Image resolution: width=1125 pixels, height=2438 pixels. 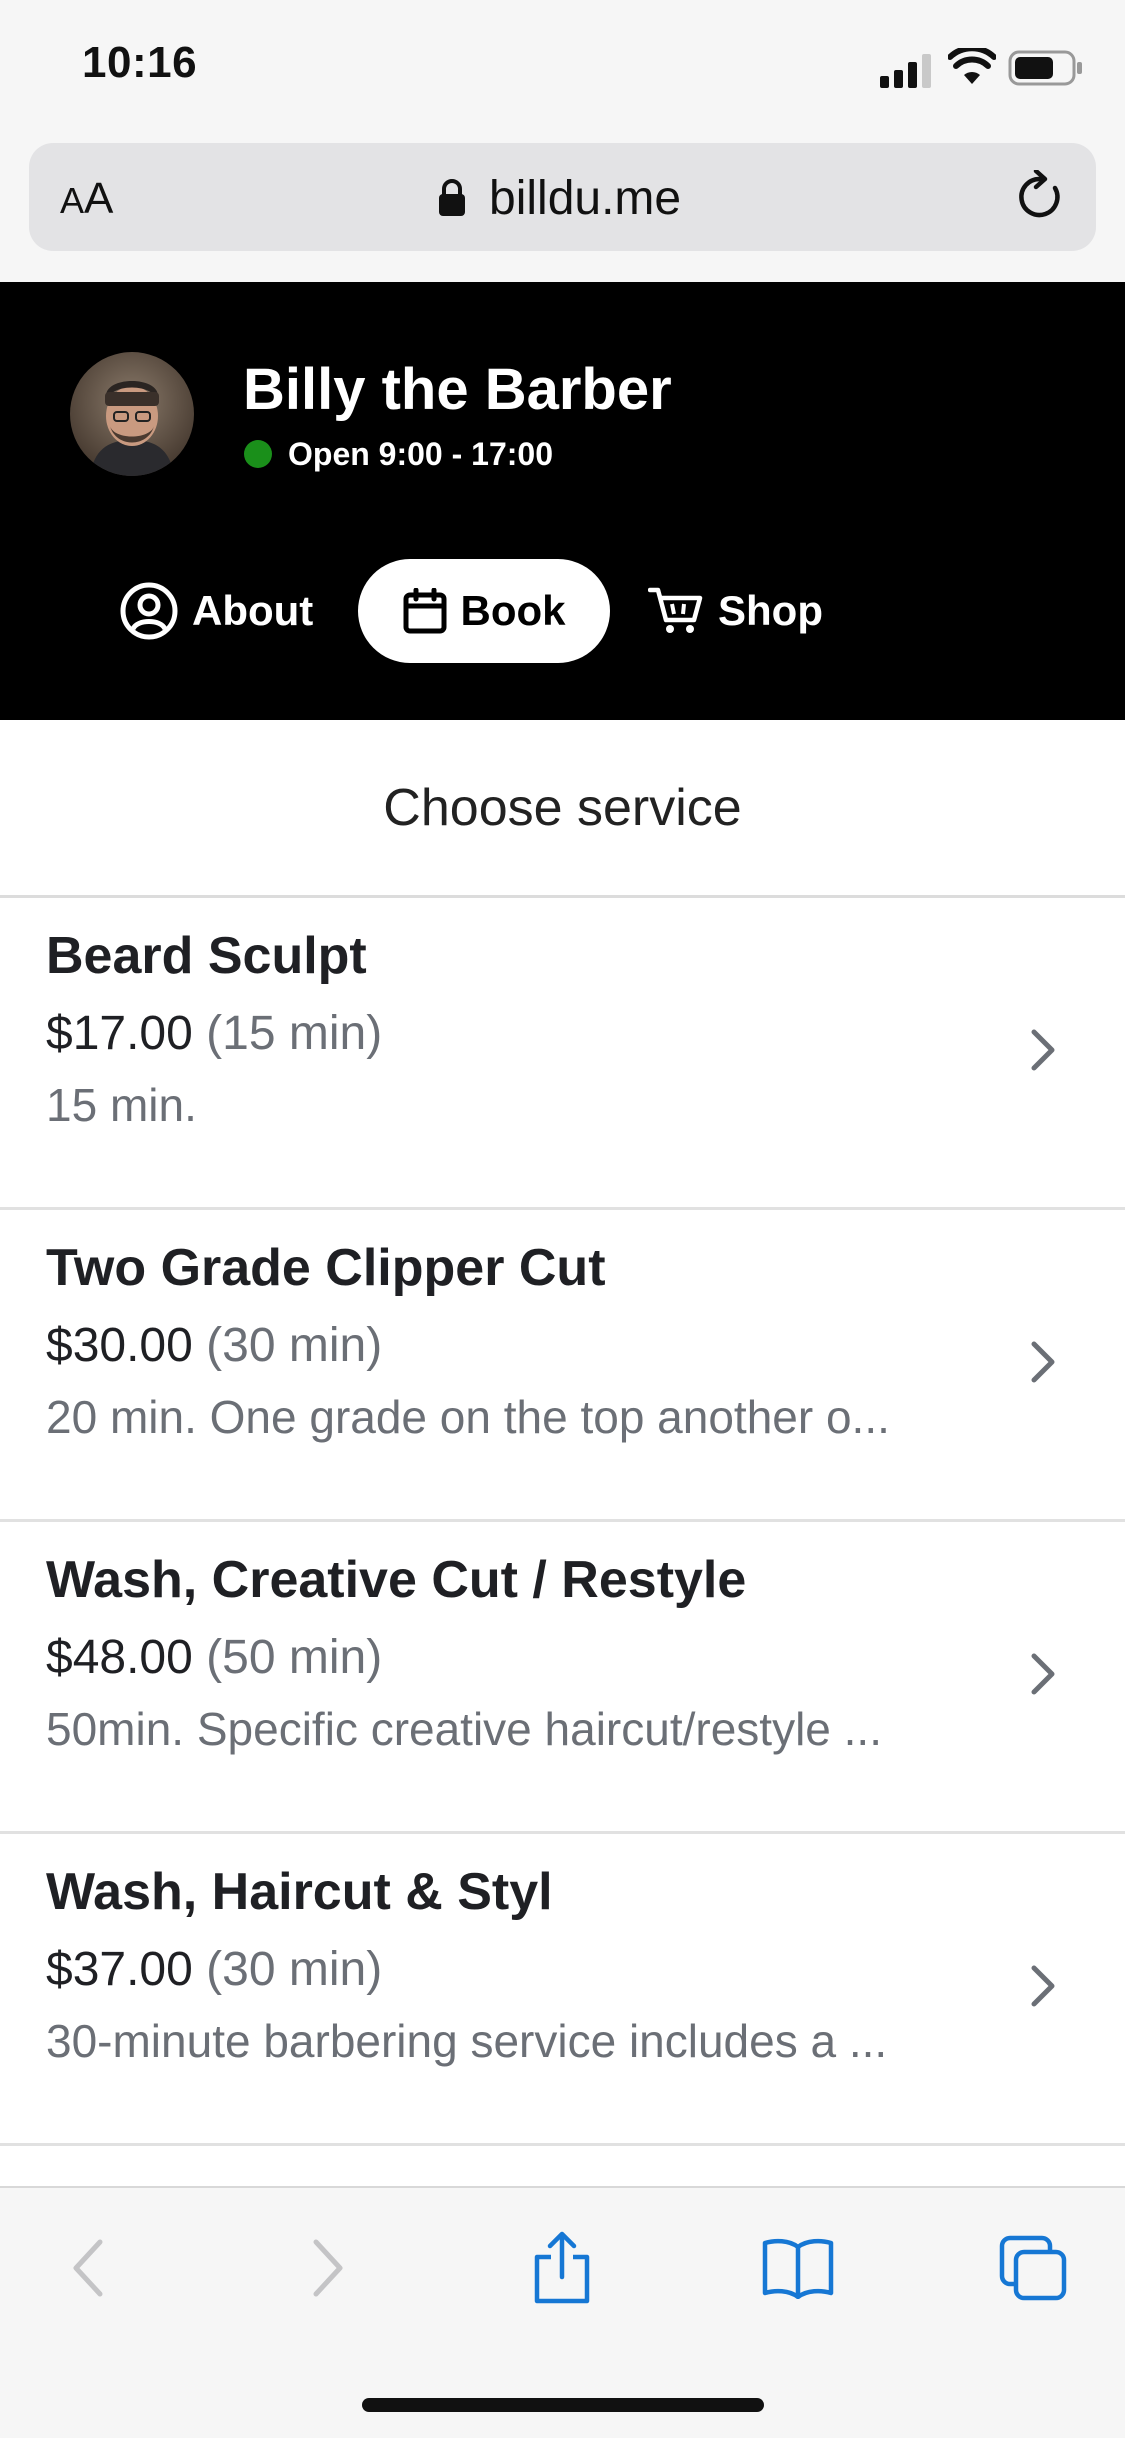 I want to click on text-size-small: A, so click(x=72, y=200).